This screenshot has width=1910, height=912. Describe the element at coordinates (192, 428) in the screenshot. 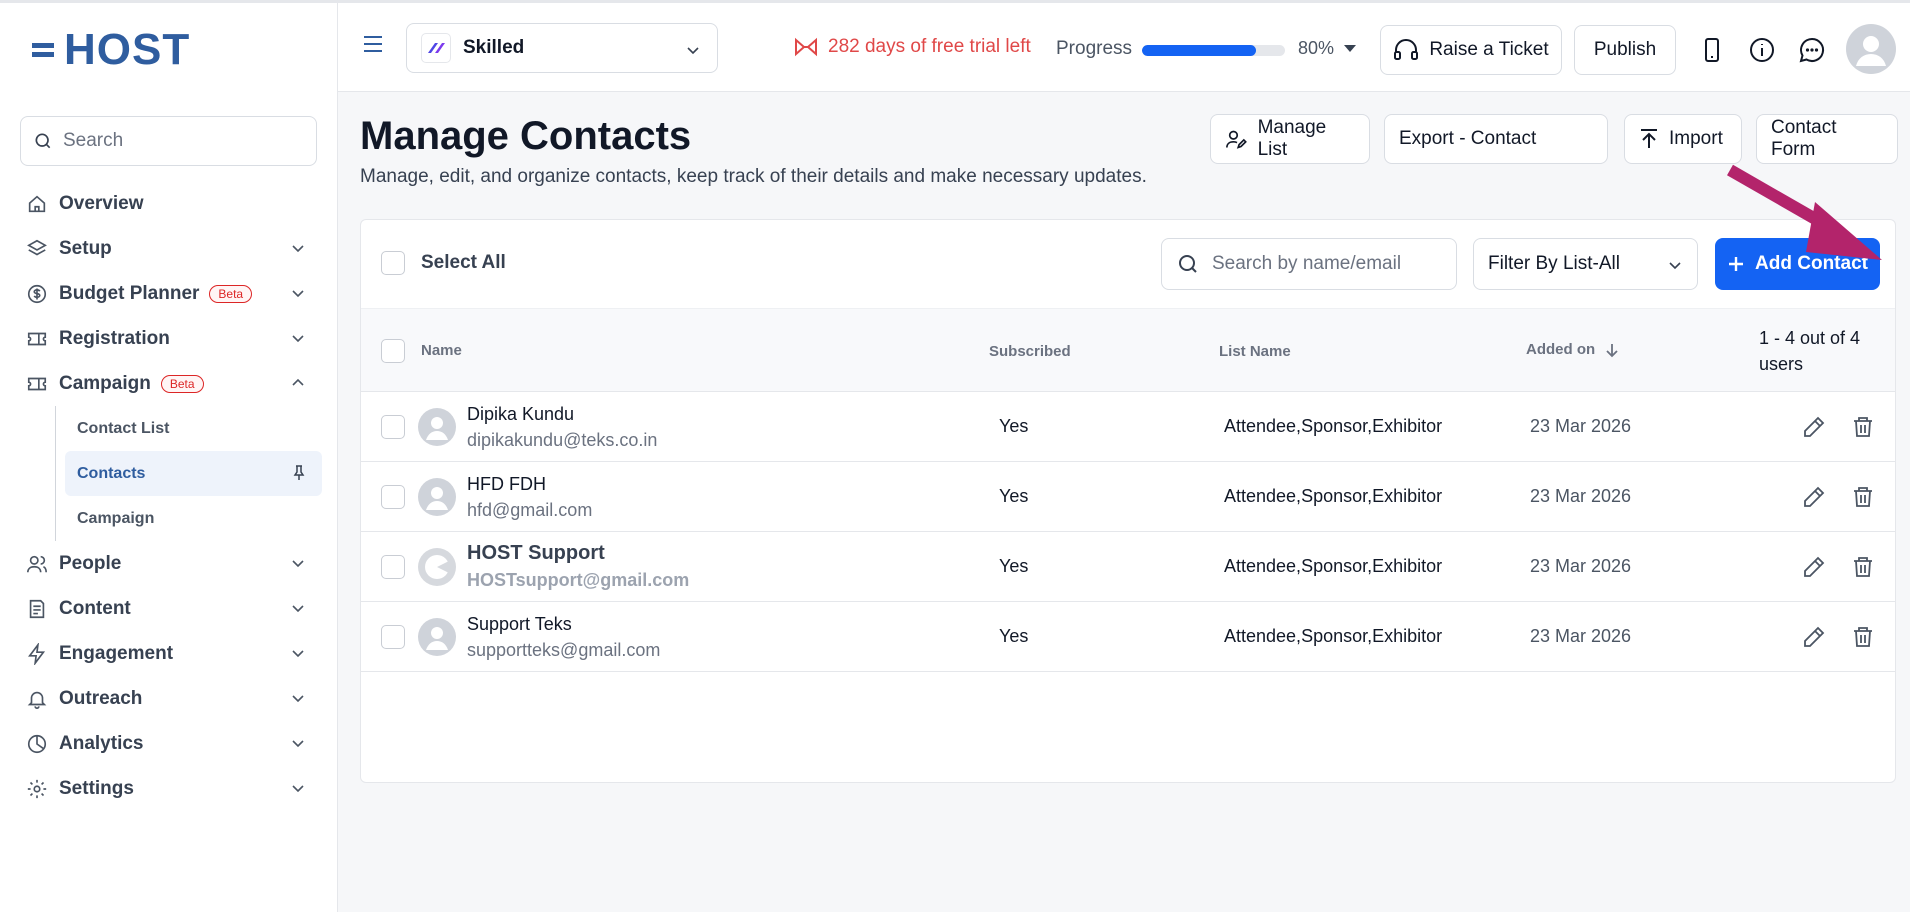

I see `sidebar-subitem-contact-list: Contact List` at that location.